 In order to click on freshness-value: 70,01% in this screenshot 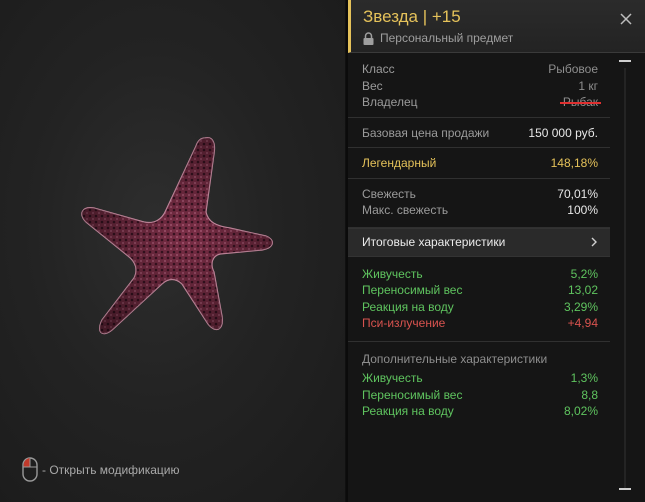, I will do `click(577, 193)`.